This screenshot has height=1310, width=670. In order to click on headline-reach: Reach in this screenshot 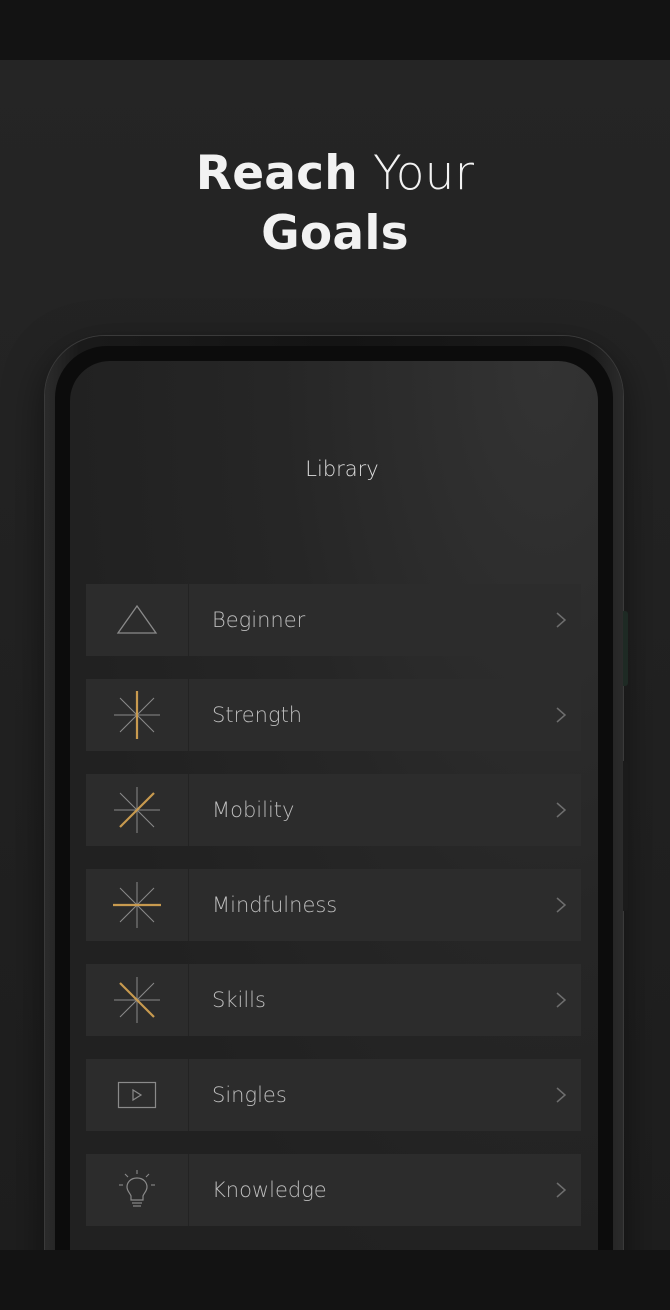, I will do `click(276, 173)`.